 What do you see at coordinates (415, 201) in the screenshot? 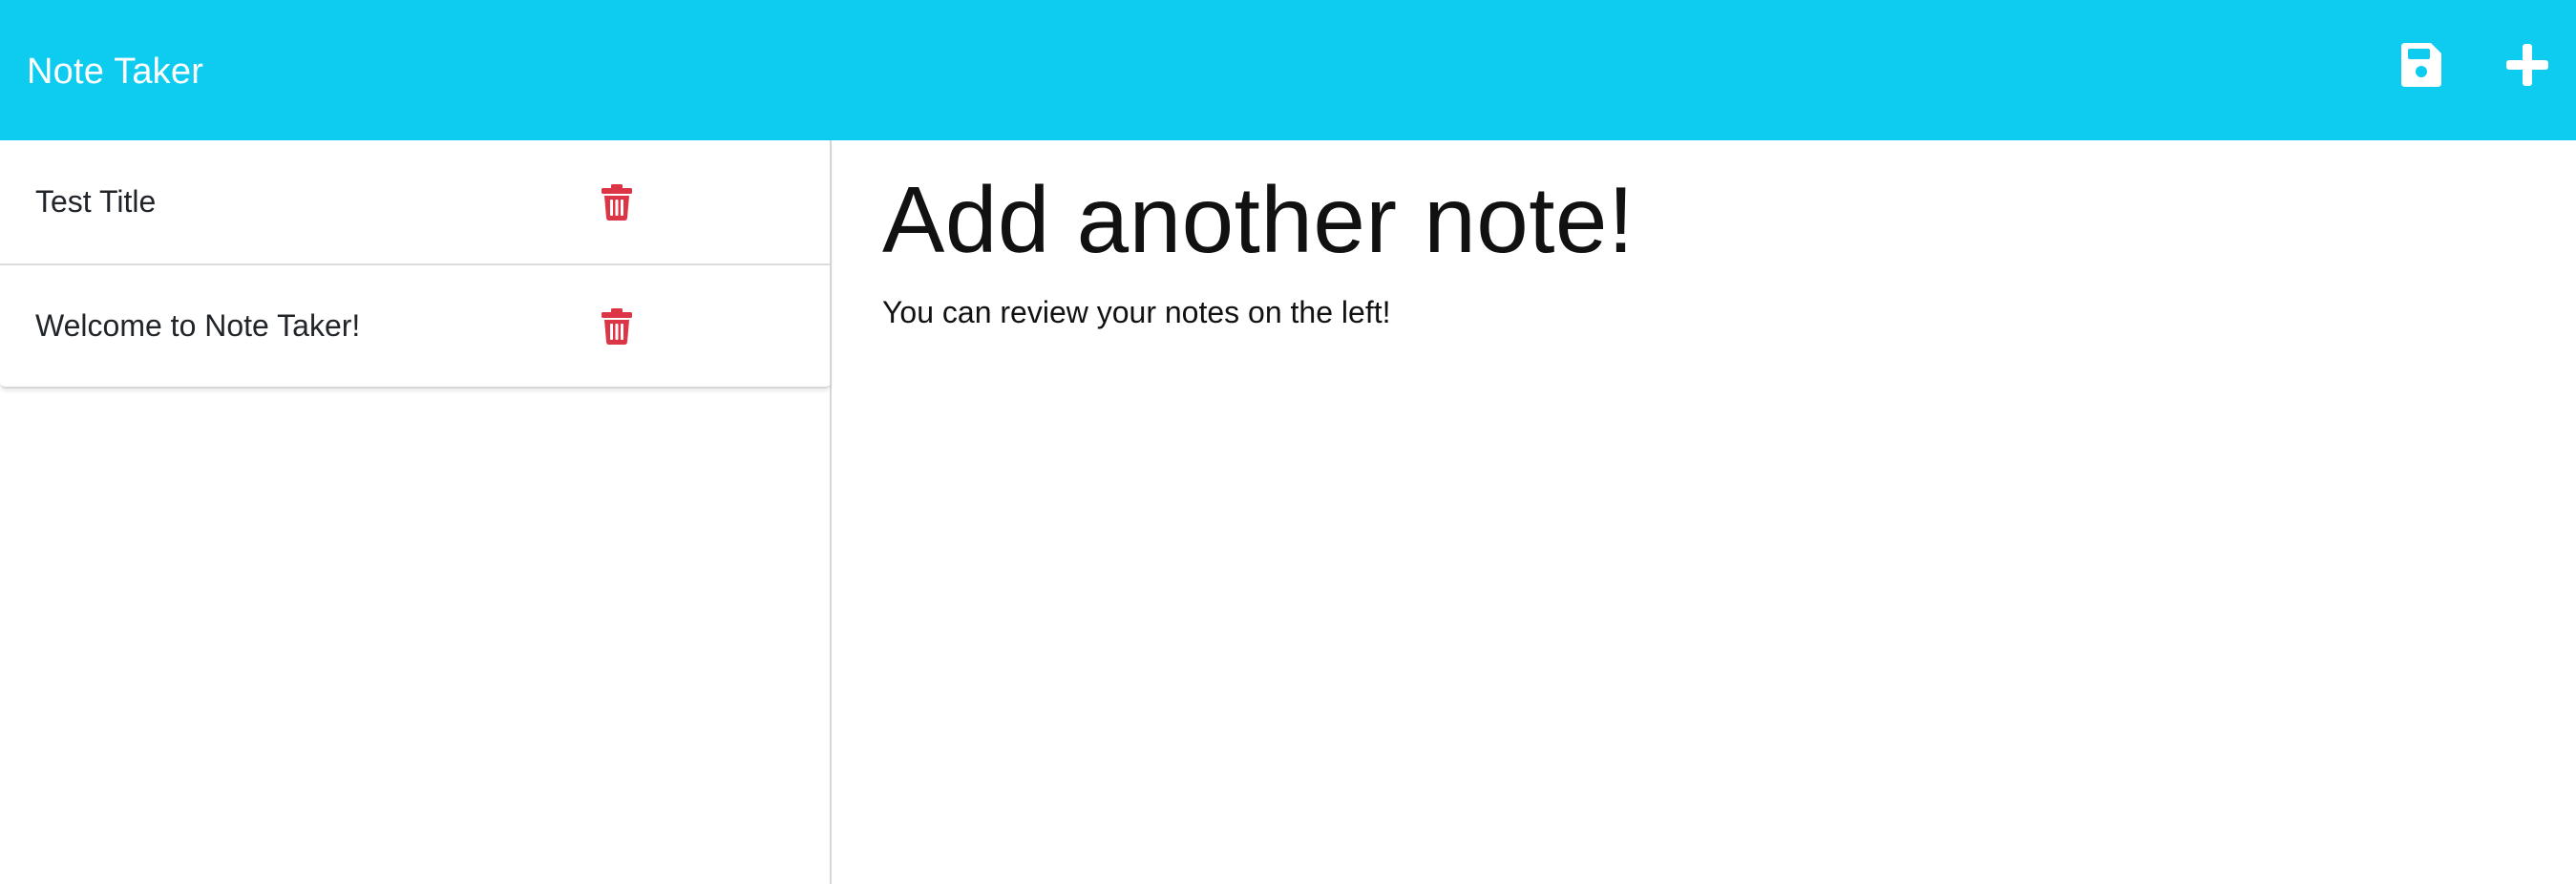
I see `note-list-item: Test Title` at bounding box center [415, 201].